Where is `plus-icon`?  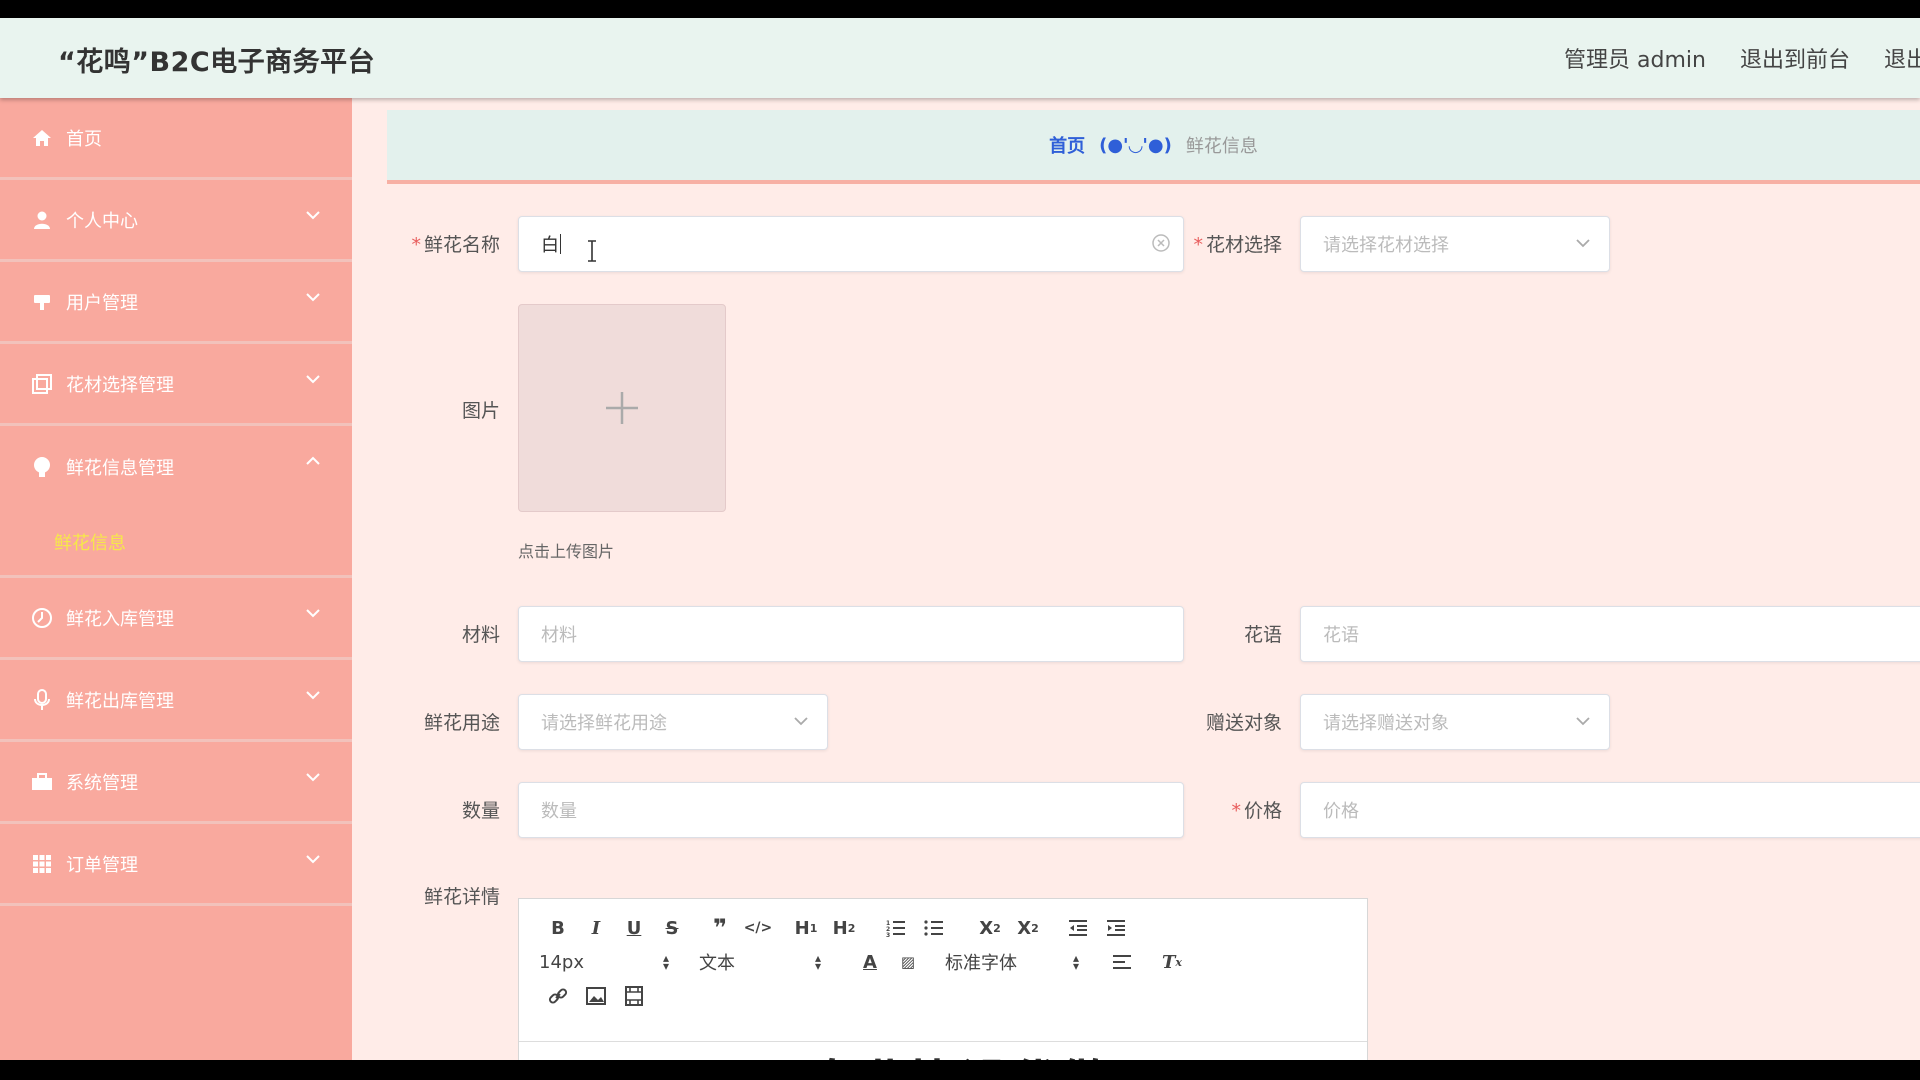
plus-icon is located at coordinates (622, 408).